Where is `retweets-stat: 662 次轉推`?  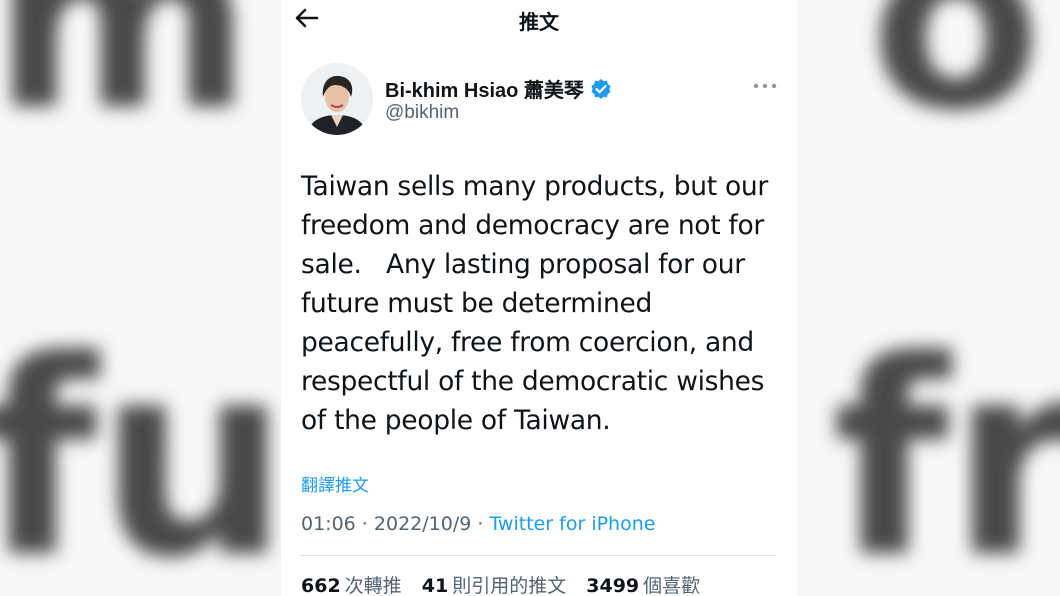
retweets-stat: 662 次轉推 is located at coordinates (351, 585).